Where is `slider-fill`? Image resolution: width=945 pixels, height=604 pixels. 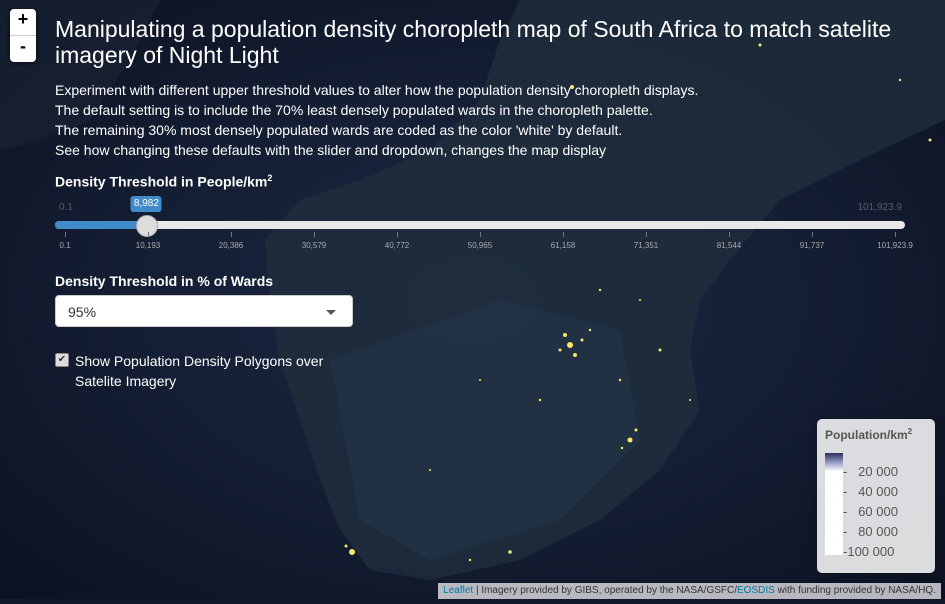 slider-fill is located at coordinates (101, 225).